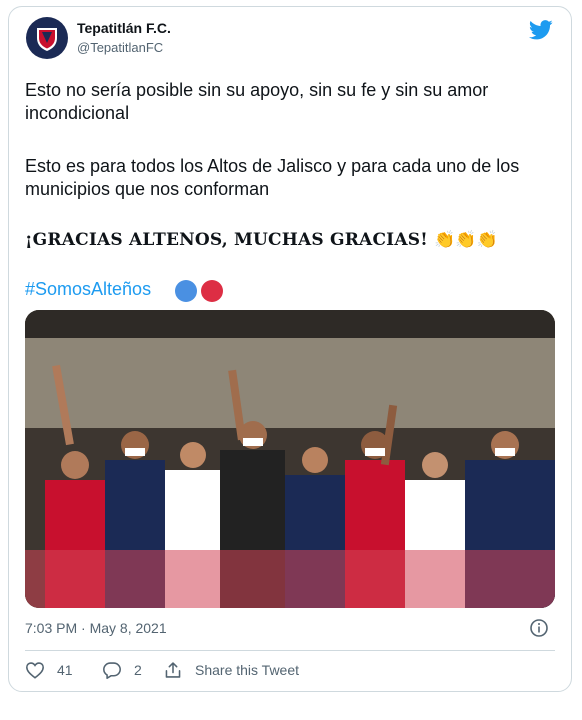 This screenshot has height=720, width=582. I want to click on thanks-text: ¡GRACIAS ALTENOS, MUCHAS GRACIAS!, so click(226, 240).